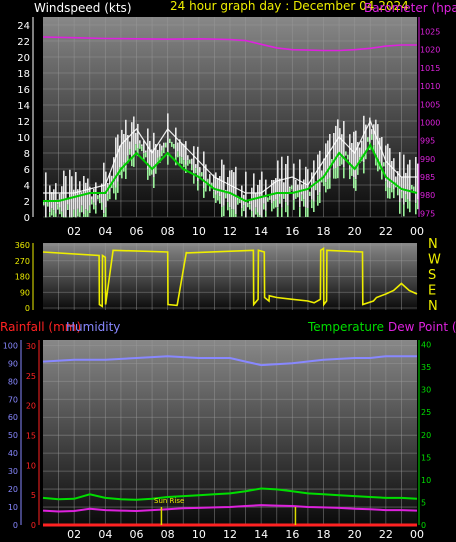 The height and width of the screenshot is (542, 456). Describe the element at coordinates (23, 58) in the screenshot. I see `windspeed-y-tick: 20` at that location.